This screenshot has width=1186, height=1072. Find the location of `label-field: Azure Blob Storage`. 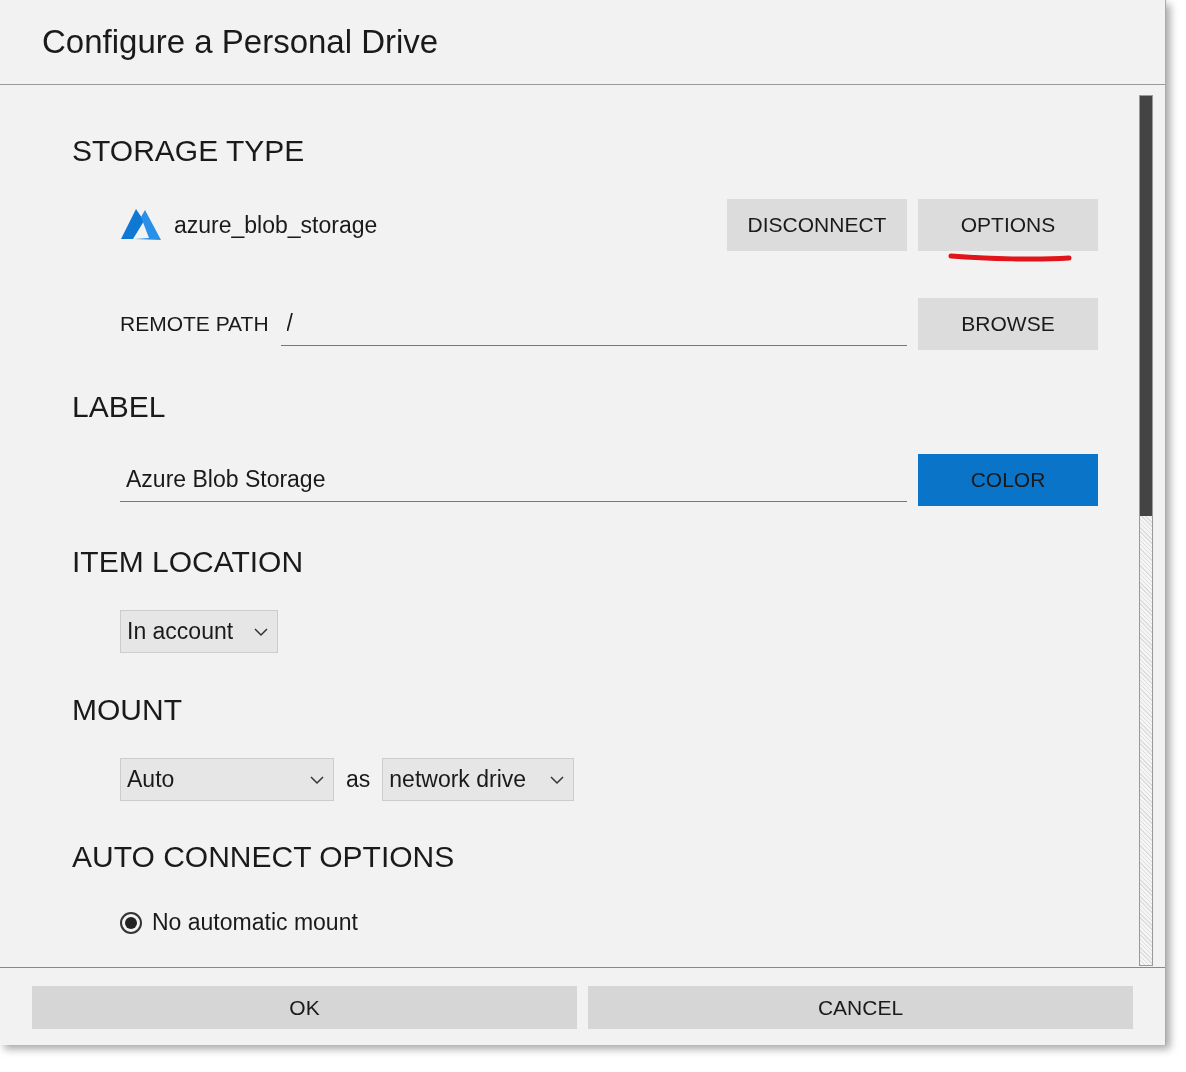

label-field: Azure Blob Storage is located at coordinates (513, 480).